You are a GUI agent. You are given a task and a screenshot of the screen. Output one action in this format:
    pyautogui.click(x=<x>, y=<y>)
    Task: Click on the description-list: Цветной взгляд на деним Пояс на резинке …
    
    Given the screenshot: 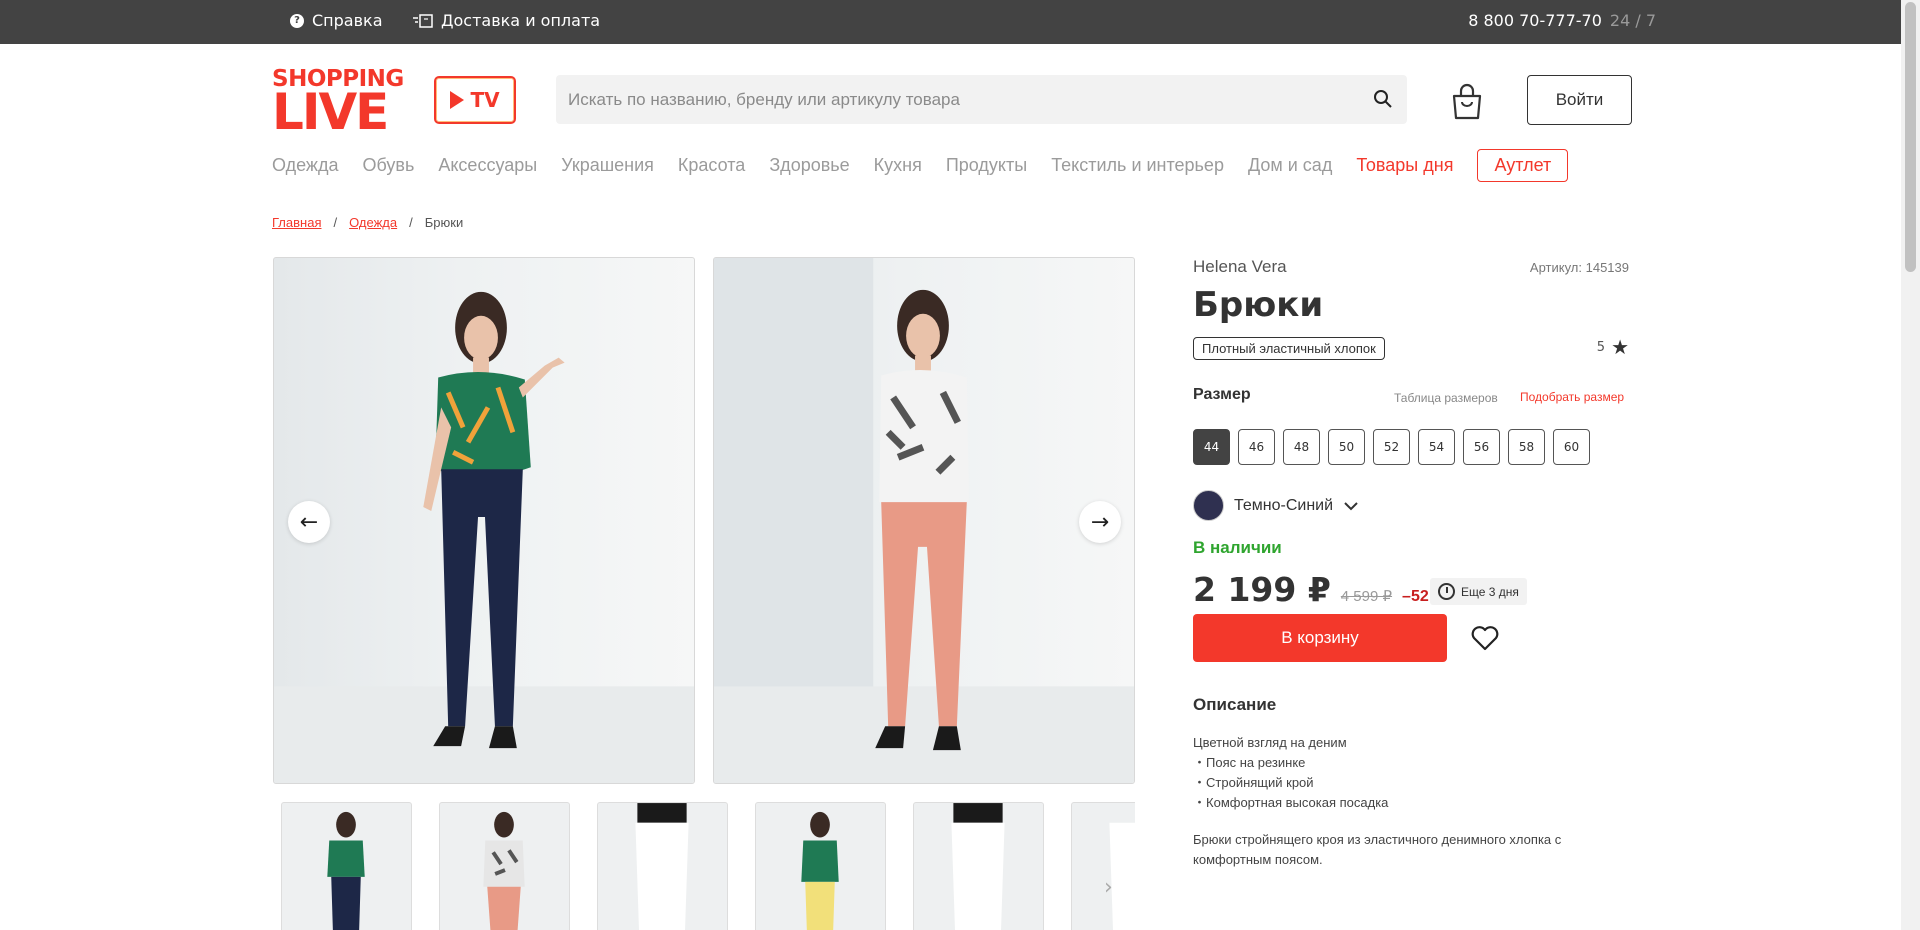 What is the action you would take?
    pyautogui.click(x=1290, y=773)
    